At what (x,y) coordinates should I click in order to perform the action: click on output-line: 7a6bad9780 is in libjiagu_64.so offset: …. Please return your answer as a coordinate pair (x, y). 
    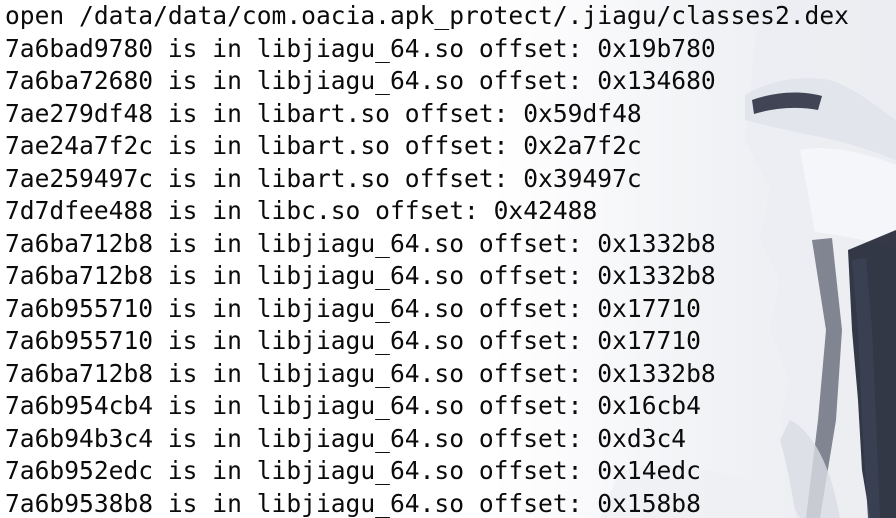
    Looking at the image, I should click on (360, 48).